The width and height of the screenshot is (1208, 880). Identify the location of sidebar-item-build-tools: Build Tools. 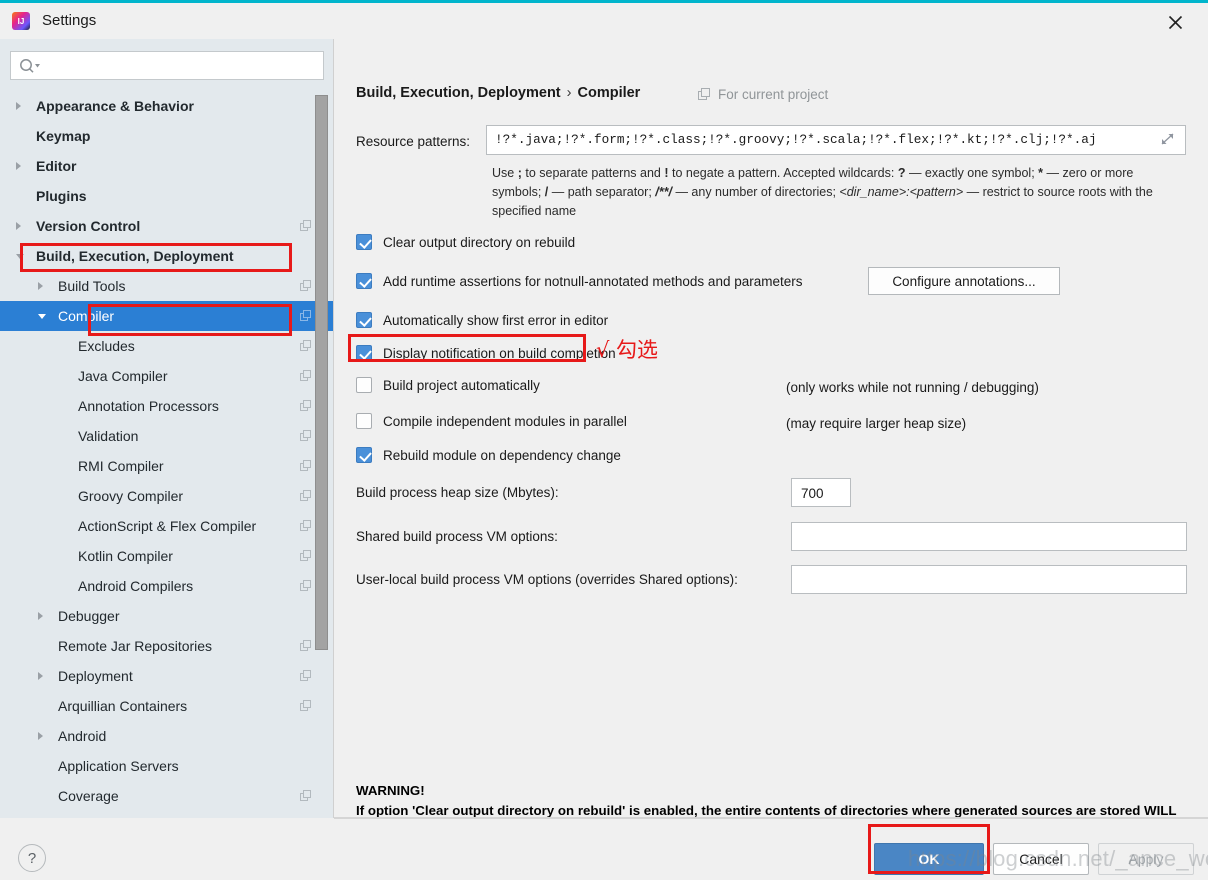
(167, 286).